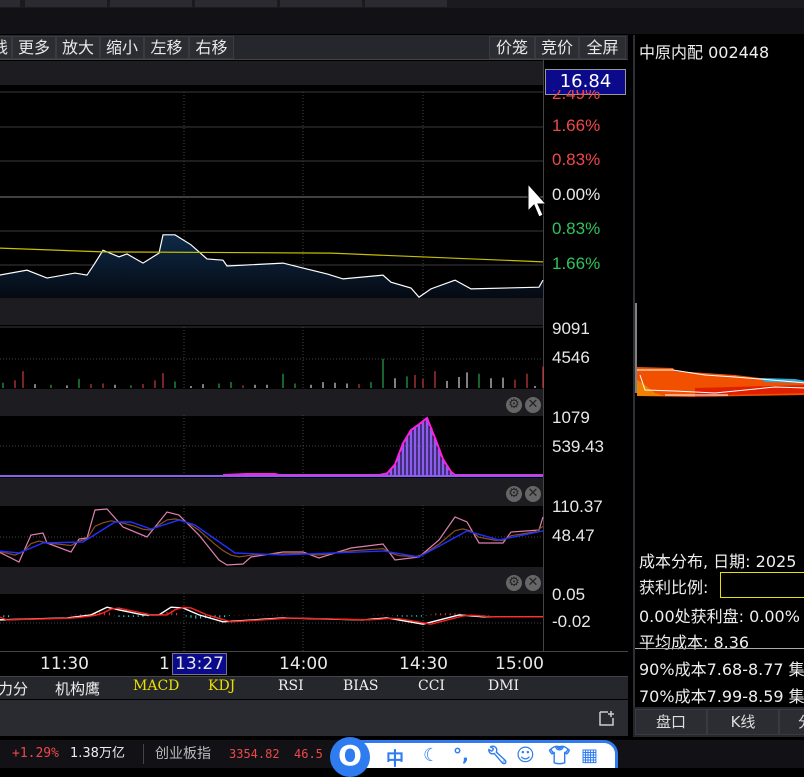  What do you see at coordinates (156, 686) in the screenshot?
I see `tab-macd: MACD` at bounding box center [156, 686].